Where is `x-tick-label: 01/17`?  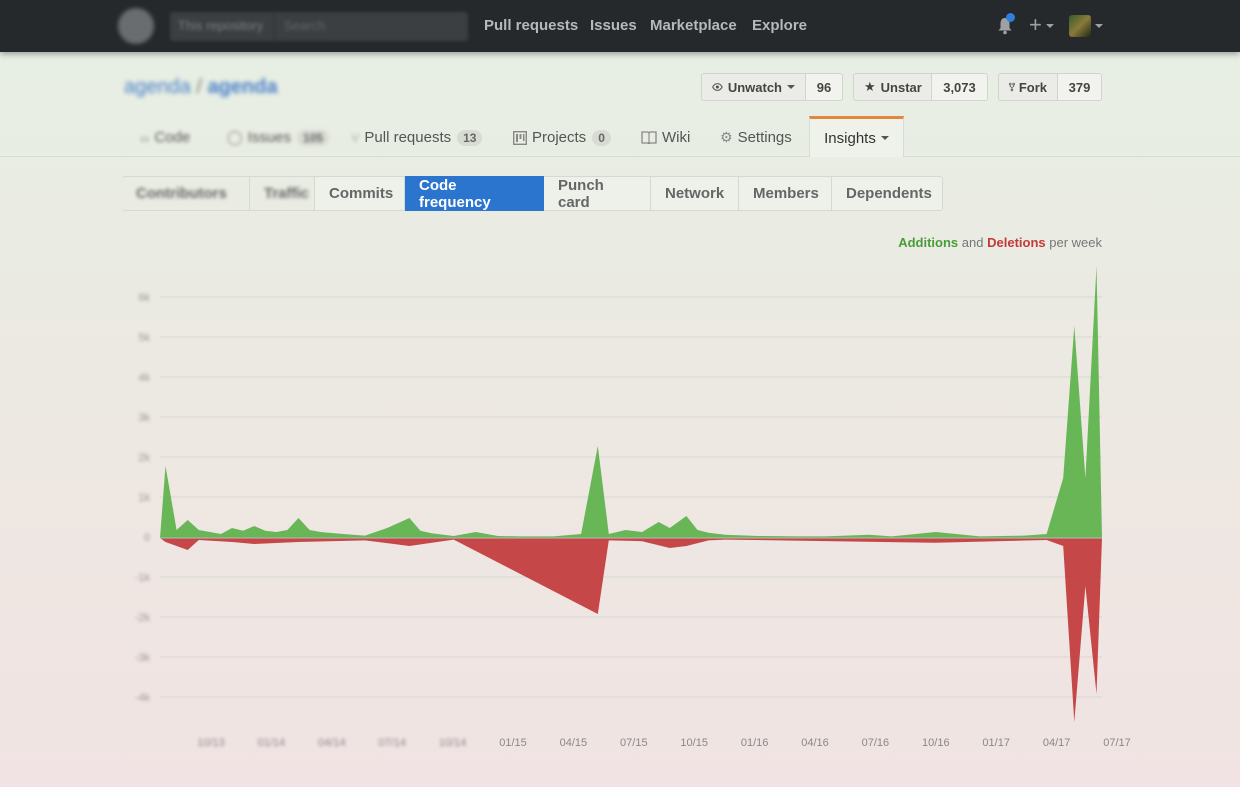 x-tick-label: 01/17 is located at coordinates (996, 743).